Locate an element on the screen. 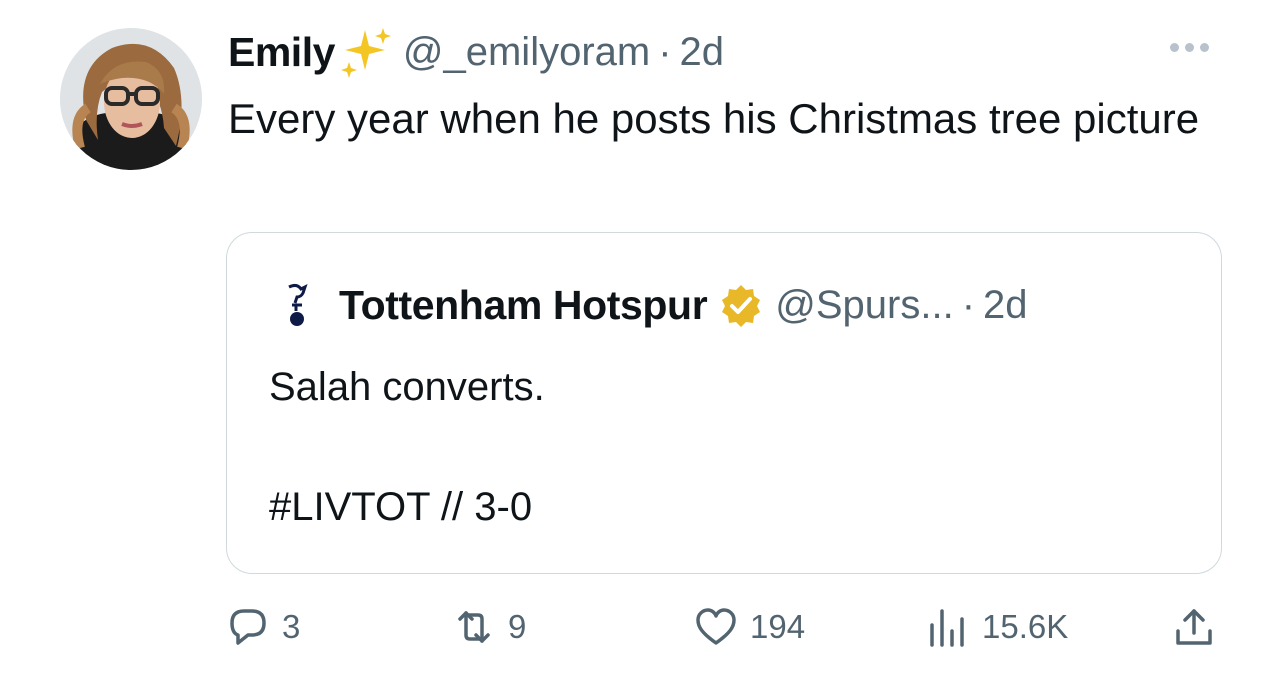  more-icon is located at coordinates (1195, 47).